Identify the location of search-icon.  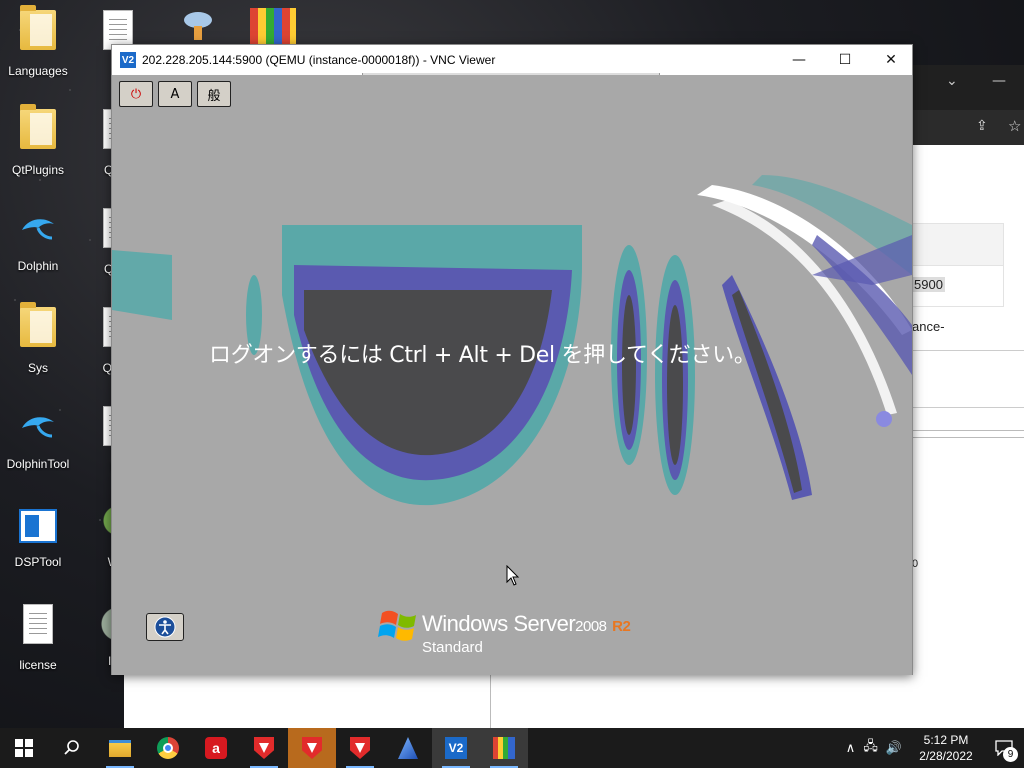
(71, 747).